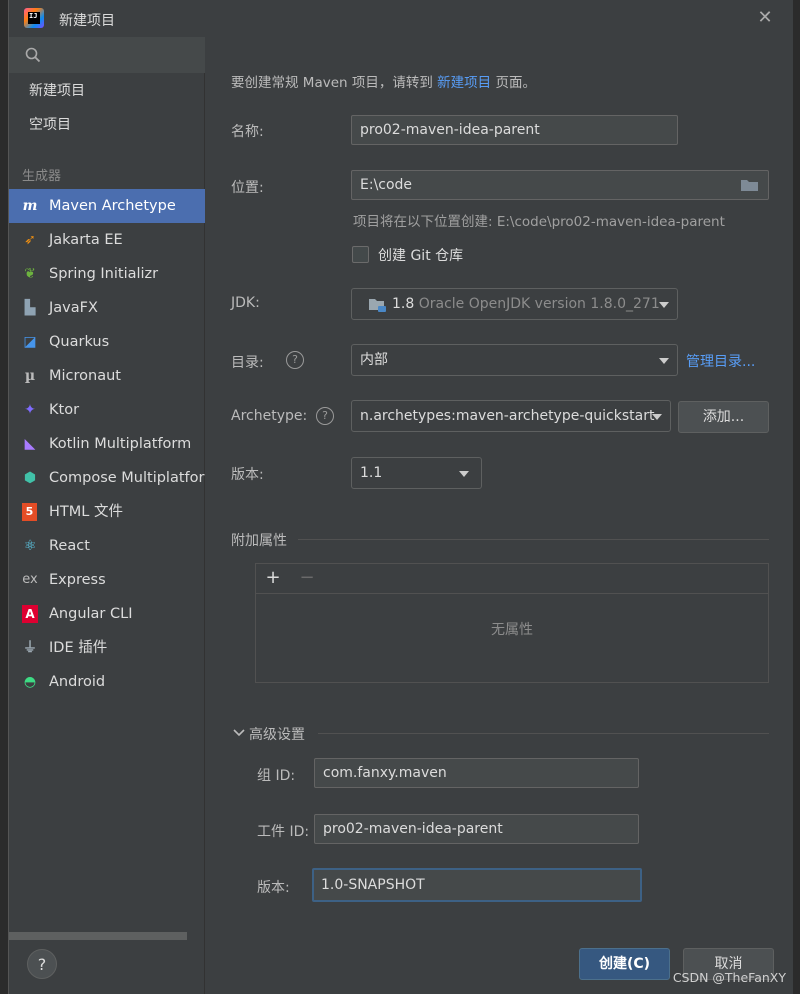 Image resolution: width=800 pixels, height=994 pixels. What do you see at coordinates (107, 125) in the screenshot?
I see `sidebar-item-empty-project: 空项目` at bounding box center [107, 125].